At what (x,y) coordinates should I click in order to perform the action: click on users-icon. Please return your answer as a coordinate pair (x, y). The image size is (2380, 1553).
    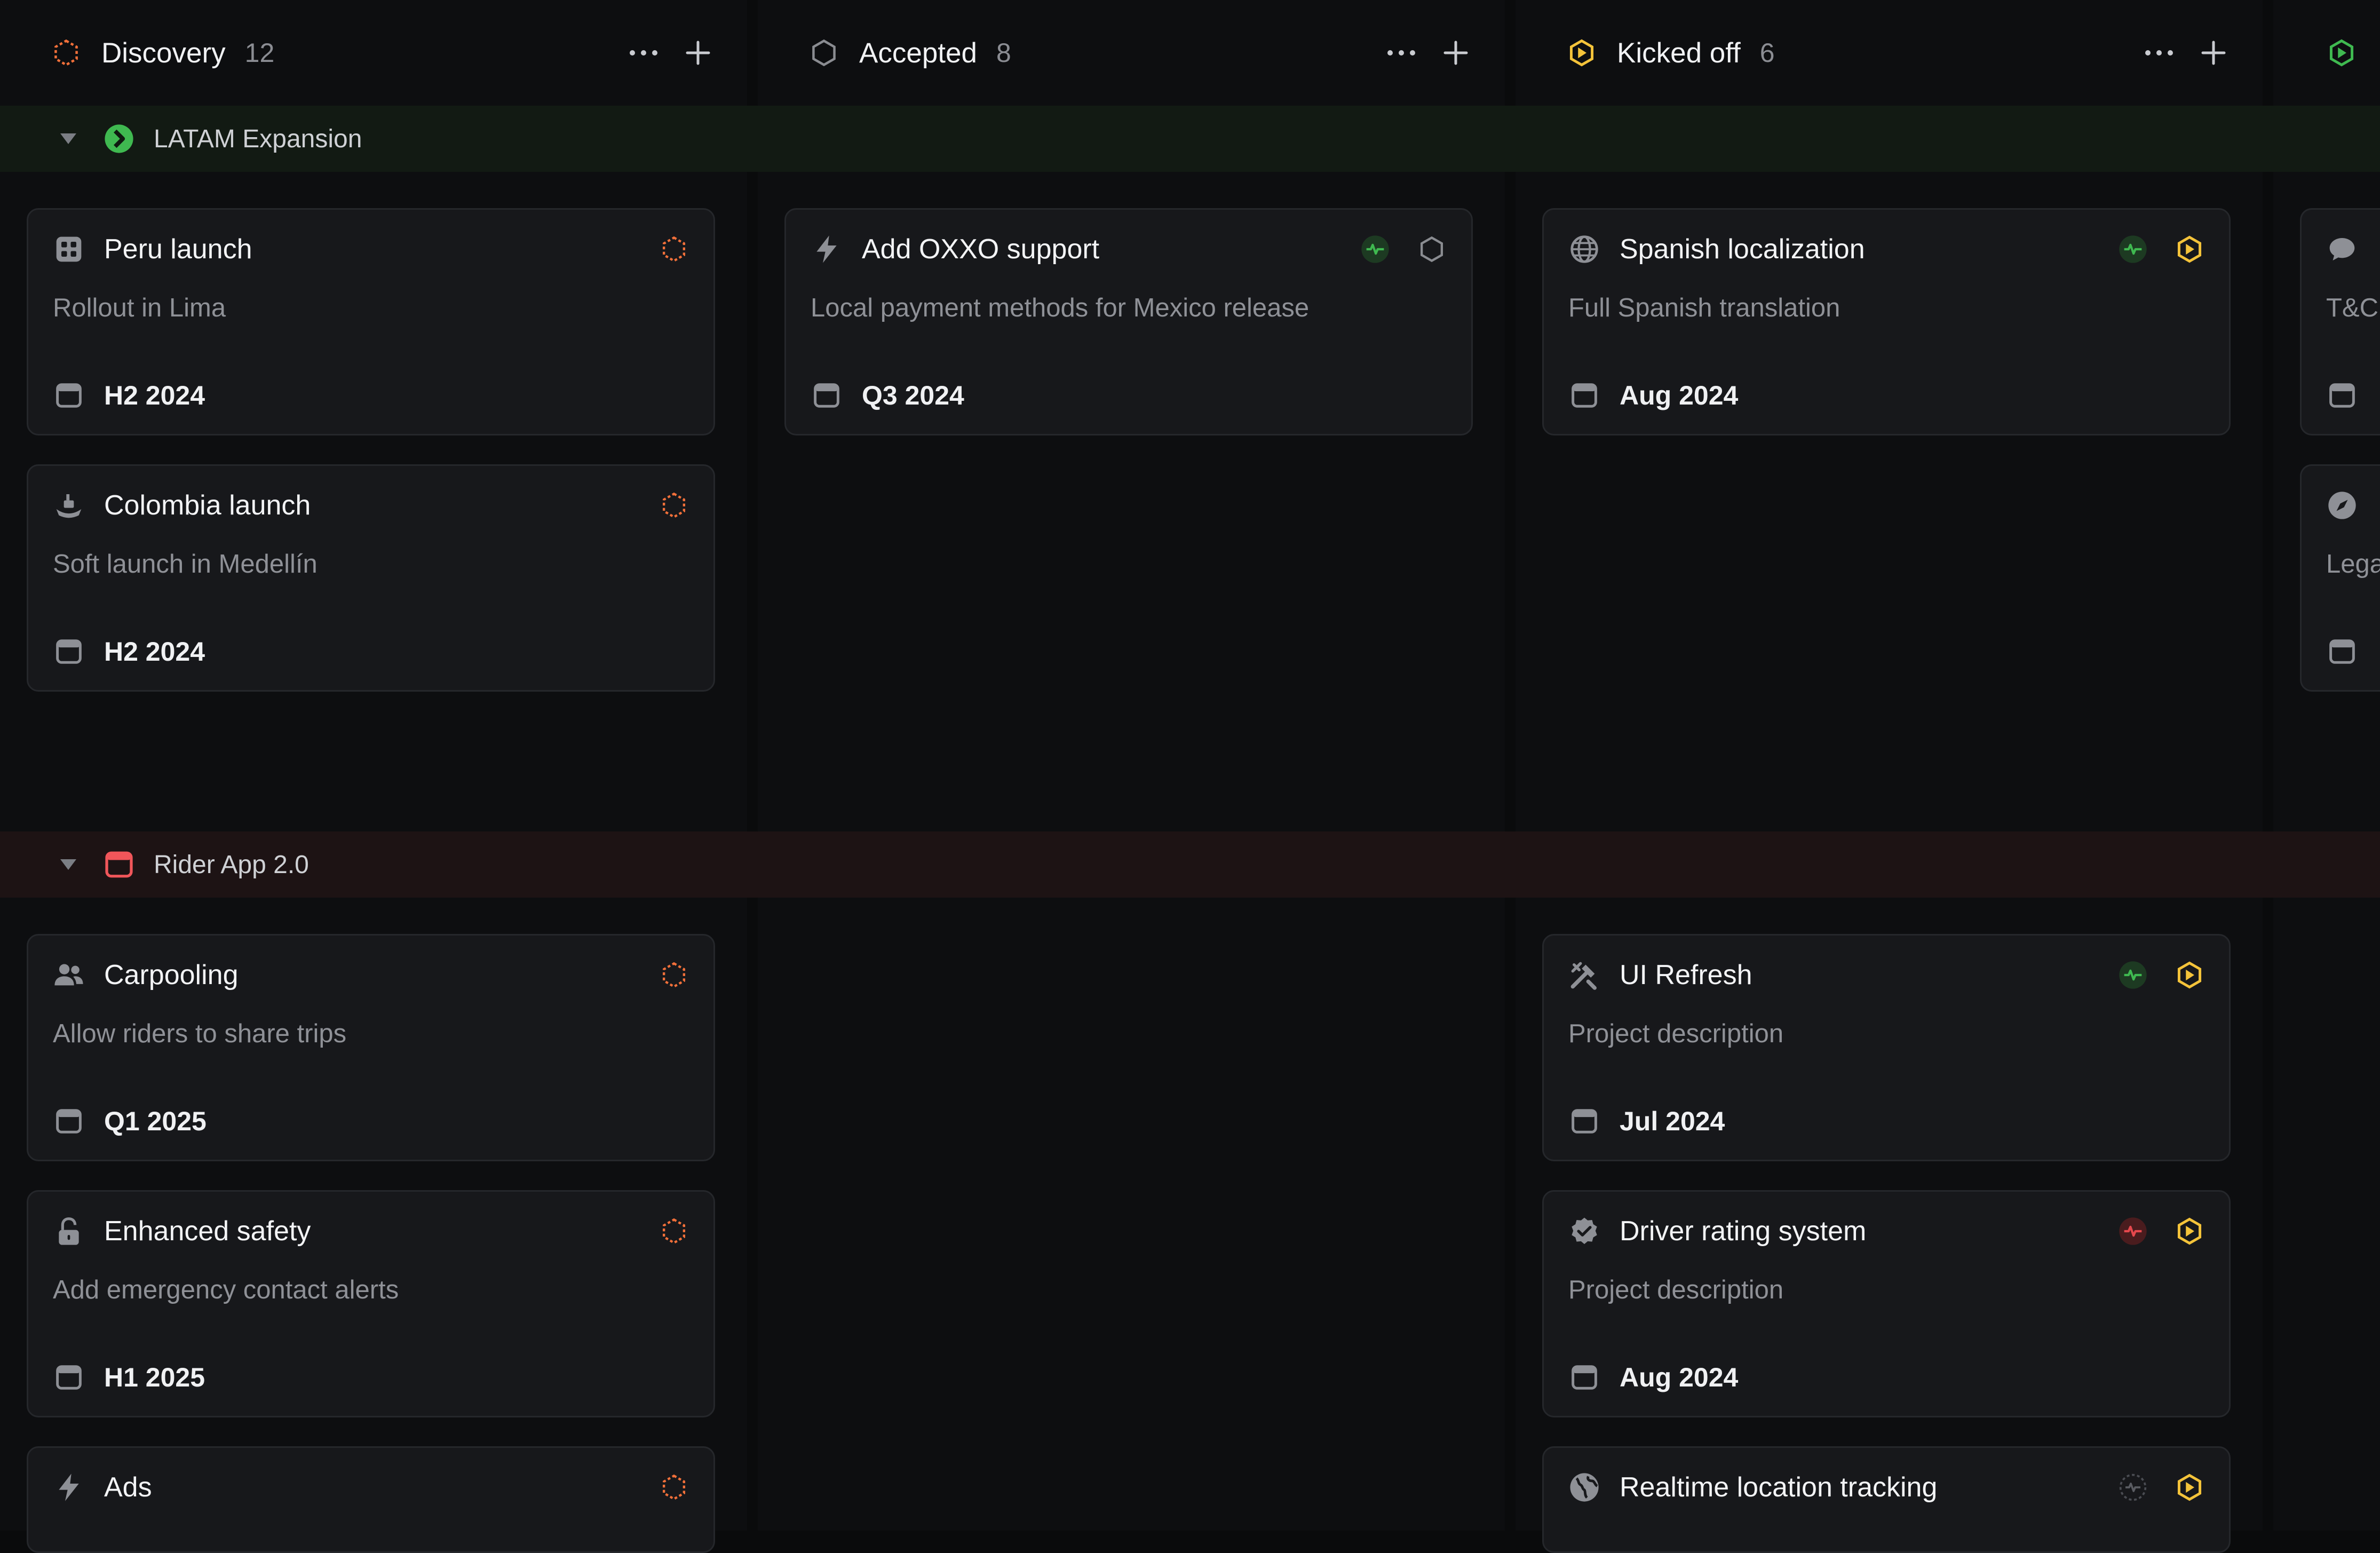
    Looking at the image, I should click on (69, 975).